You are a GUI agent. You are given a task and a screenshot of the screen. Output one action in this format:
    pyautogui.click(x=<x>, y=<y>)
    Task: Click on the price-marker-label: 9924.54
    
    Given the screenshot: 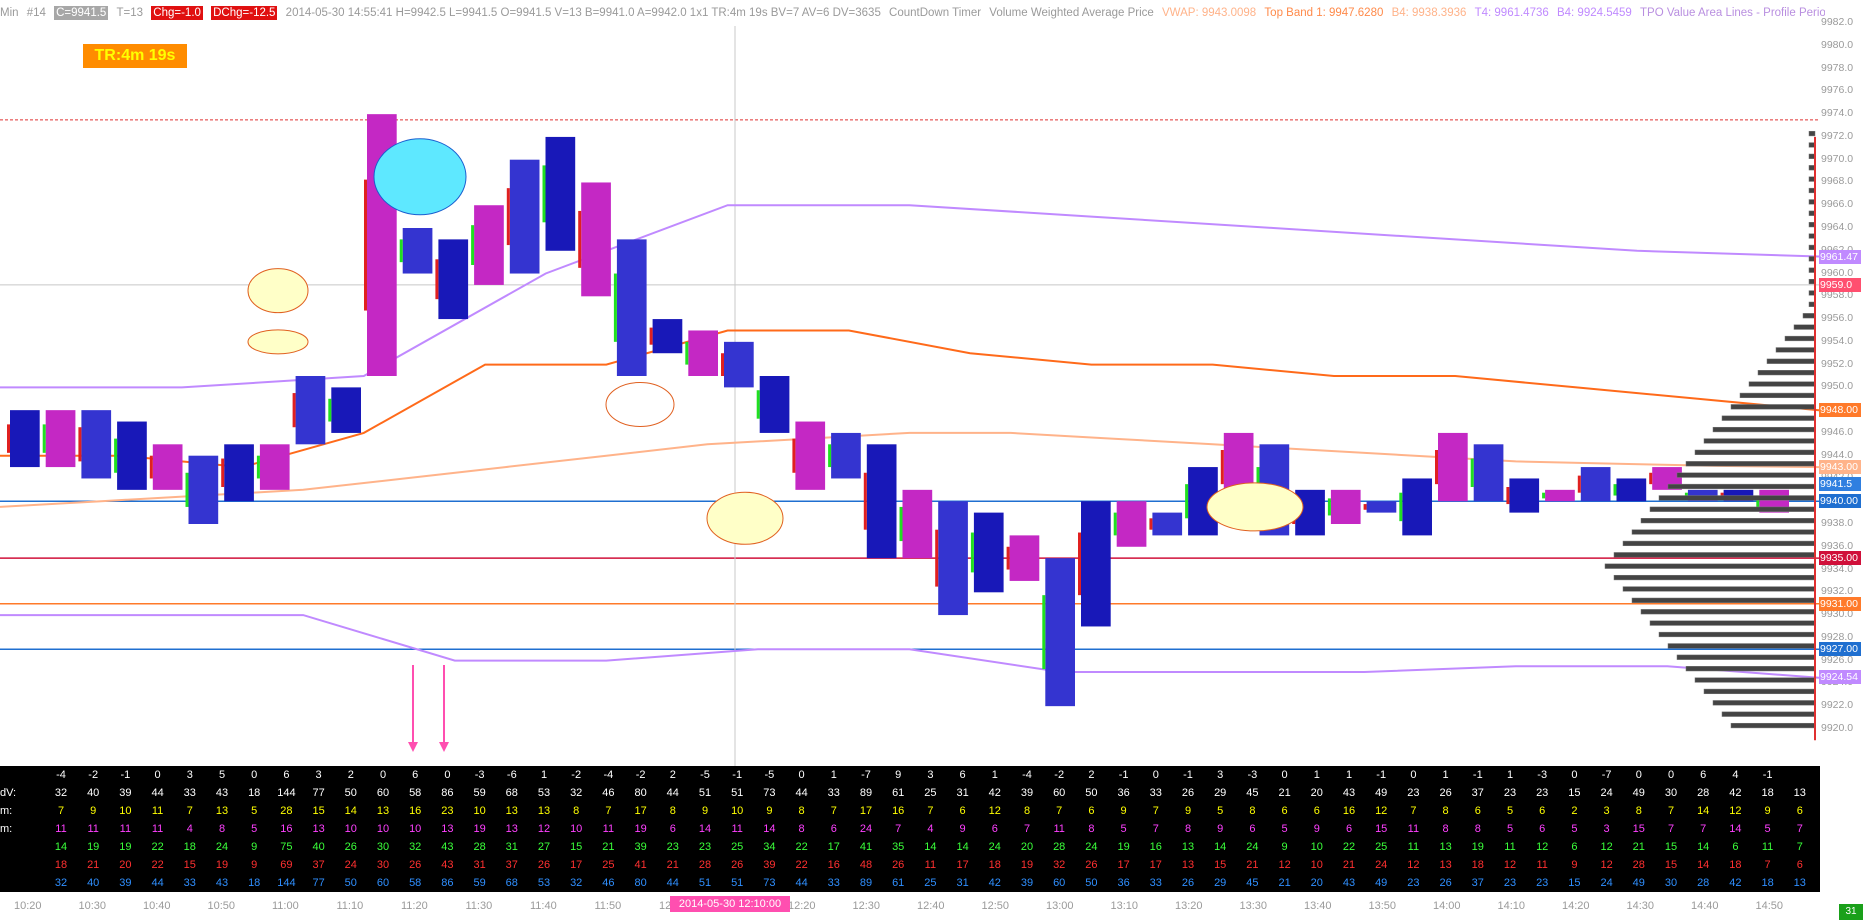 What is the action you would take?
    pyautogui.click(x=1840, y=677)
    